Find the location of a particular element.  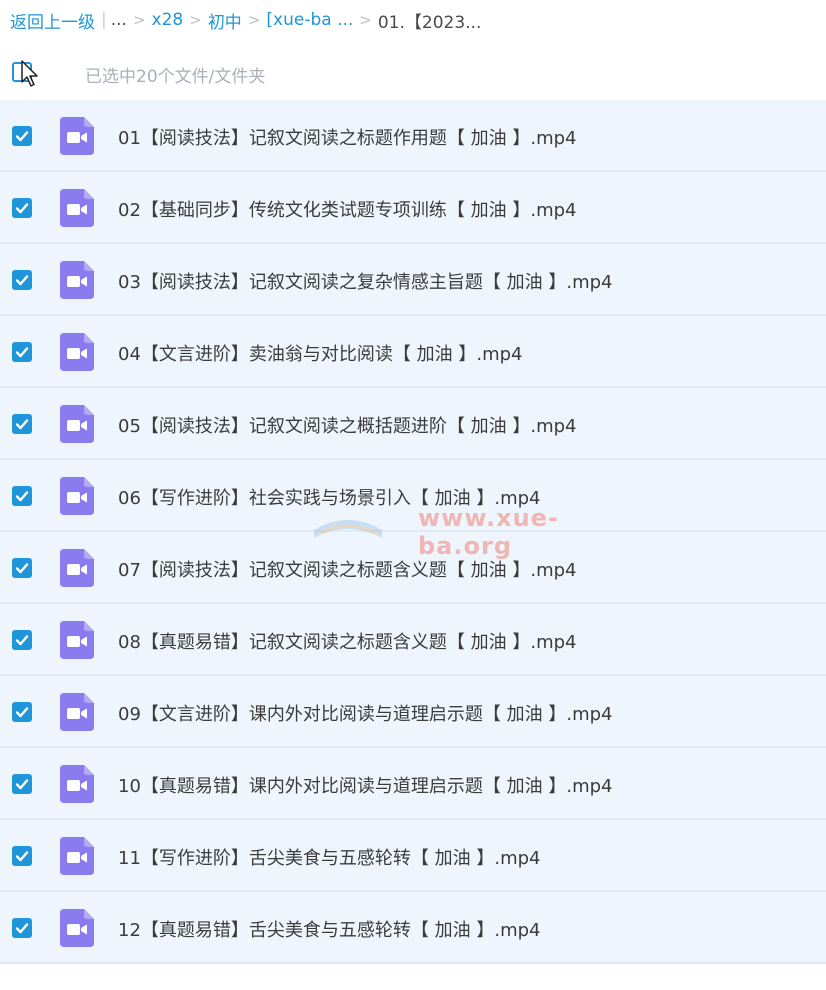

back-link: 返回上一级 is located at coordinates (52, 20).